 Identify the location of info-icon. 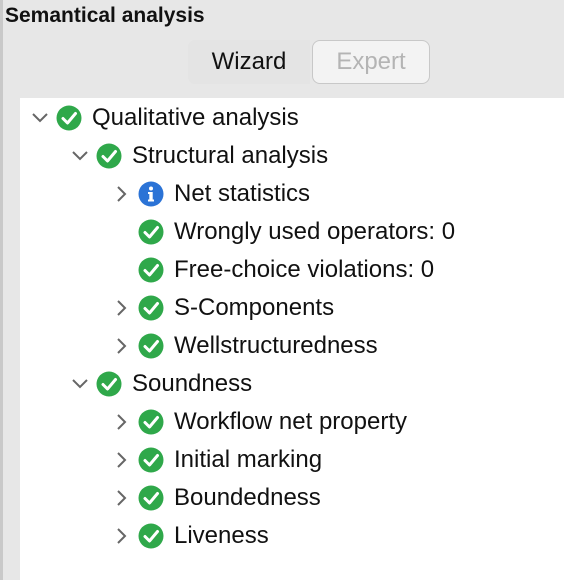
(151, 194).